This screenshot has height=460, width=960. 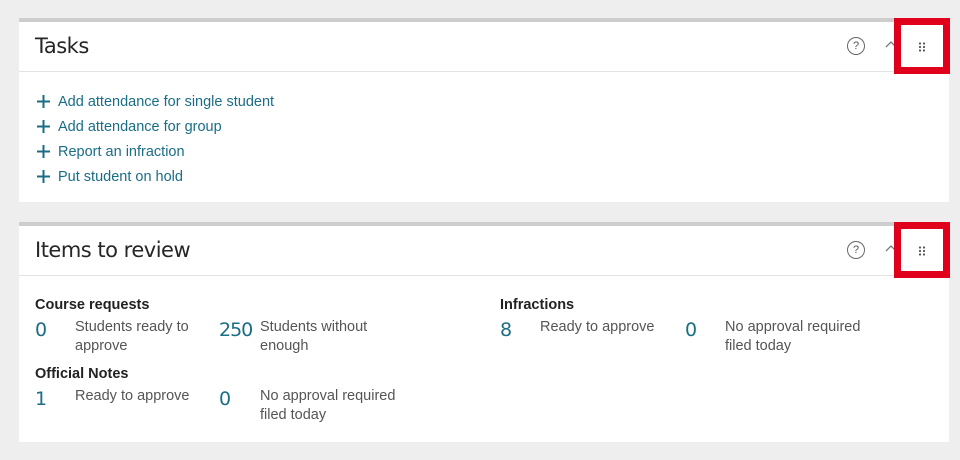 What do you see at coordinates (792, 337) in the screenshot?
I see `infractions-no-approval-label: No approval required filed today` at bounding box center [792, 337].